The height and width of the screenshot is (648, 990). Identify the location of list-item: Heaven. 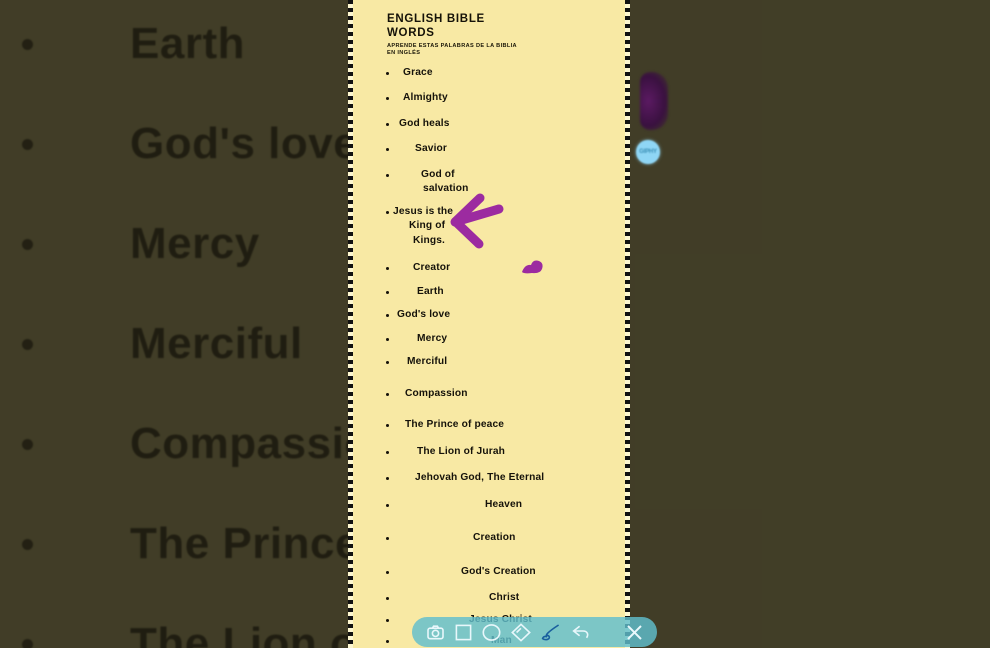
(489, 505).